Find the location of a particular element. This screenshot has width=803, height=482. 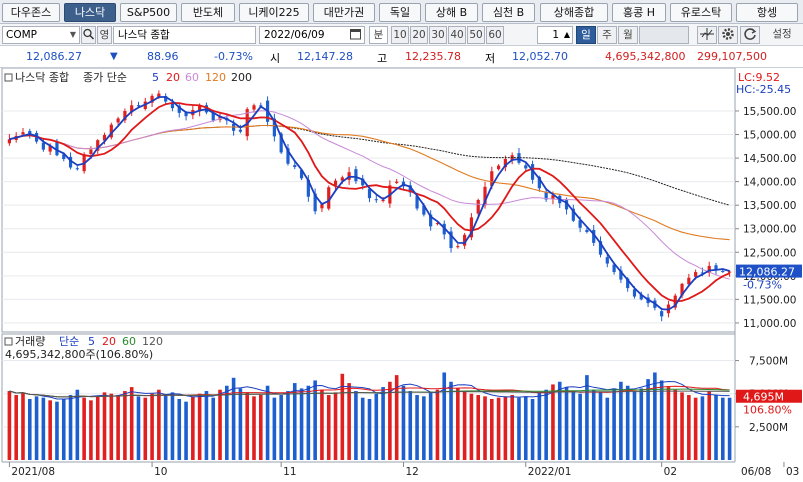

date-input: 2022/06/09 is located at coordinates (312, 35).